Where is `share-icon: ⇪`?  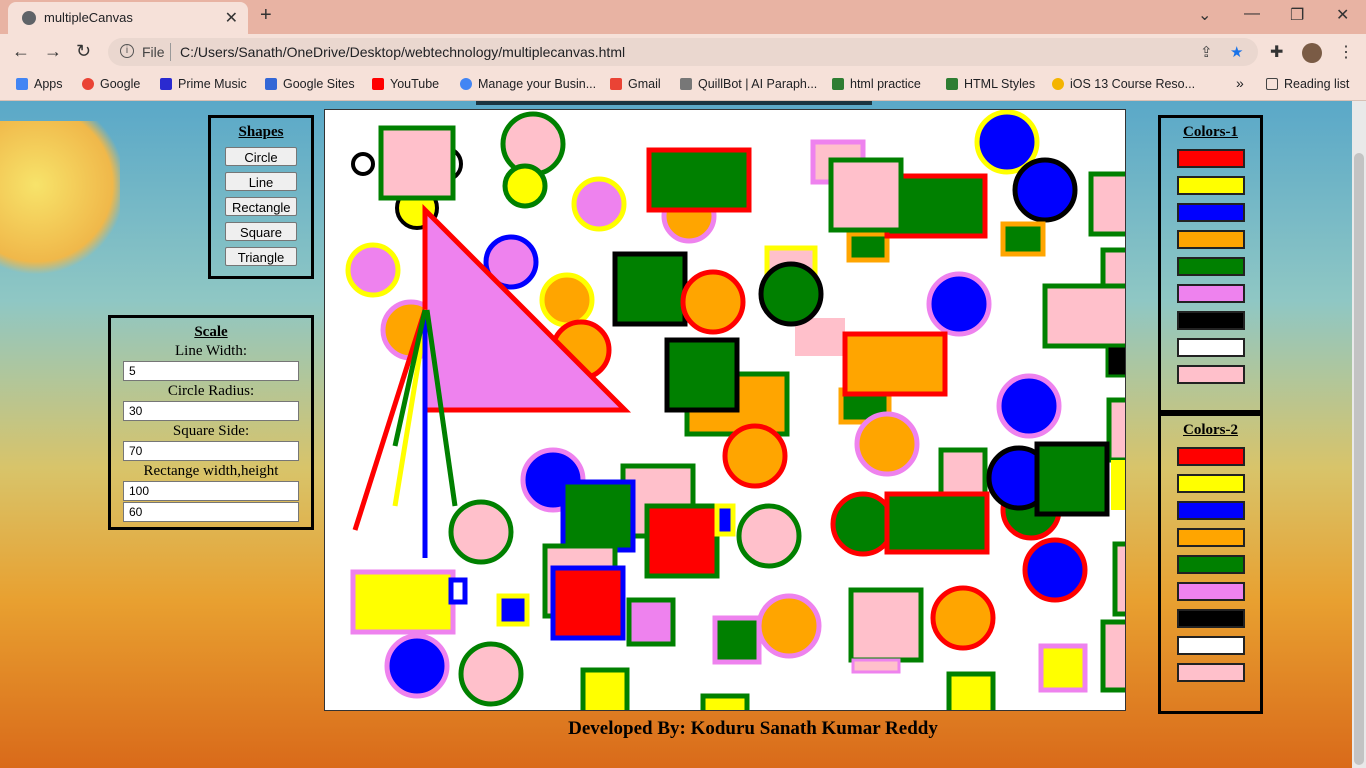 share-icon: ⇪ is located at coordinates (1206, 52).